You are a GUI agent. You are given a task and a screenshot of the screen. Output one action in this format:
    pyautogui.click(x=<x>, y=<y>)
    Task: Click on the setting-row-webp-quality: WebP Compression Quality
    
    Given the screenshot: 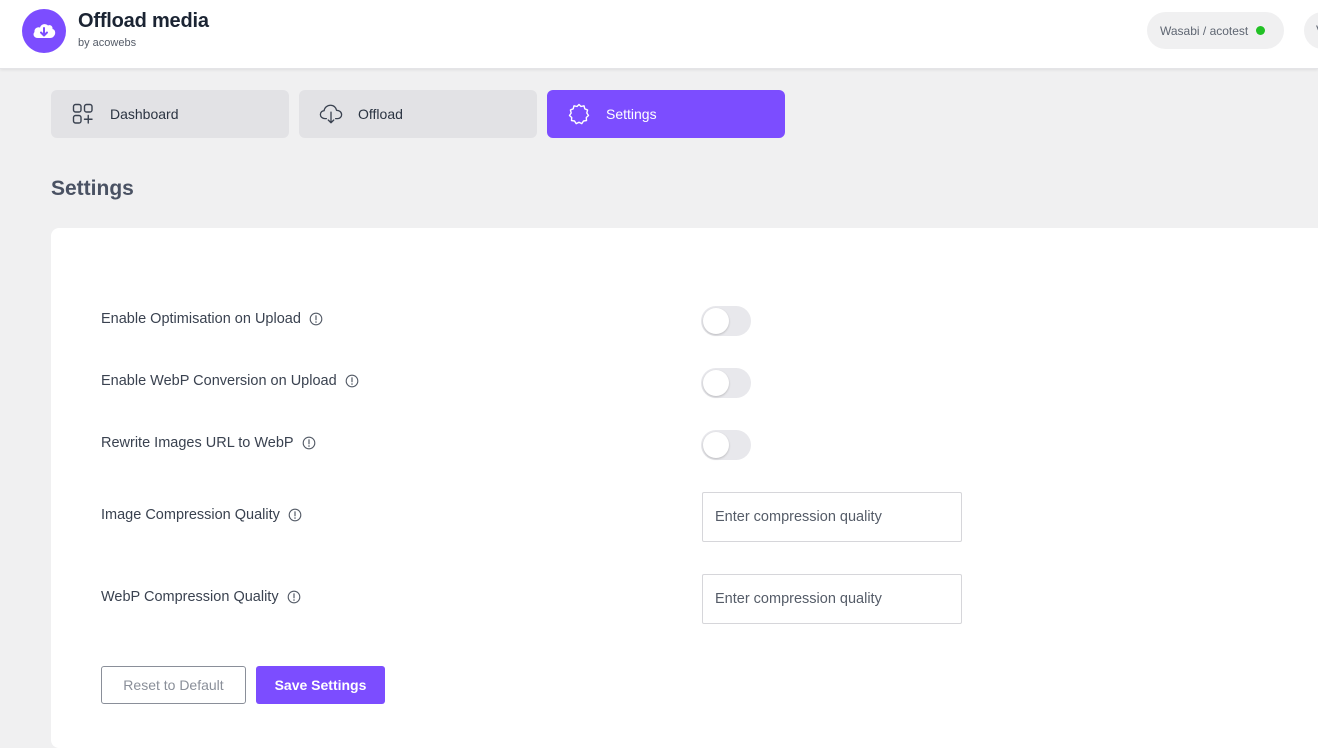 What is the action you would take?
    pyautogui.click(x=201, y=597)
    